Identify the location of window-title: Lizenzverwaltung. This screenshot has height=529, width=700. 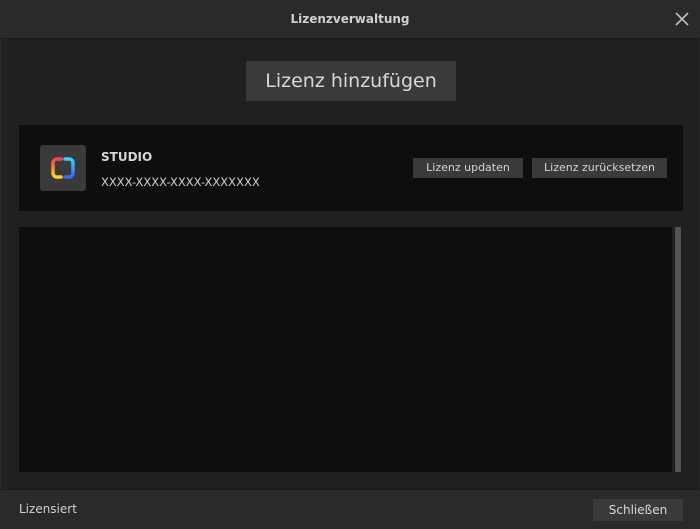
(350, 19).